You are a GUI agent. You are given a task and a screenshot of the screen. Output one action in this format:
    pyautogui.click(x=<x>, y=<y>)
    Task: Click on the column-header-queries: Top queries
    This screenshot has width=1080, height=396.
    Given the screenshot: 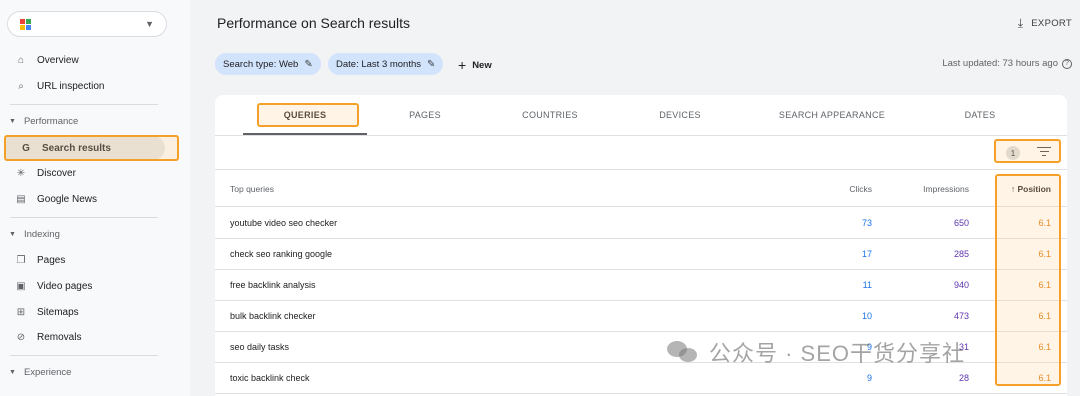 What is the action you would take?
    pyautogui.click(x=252, y=189)
    